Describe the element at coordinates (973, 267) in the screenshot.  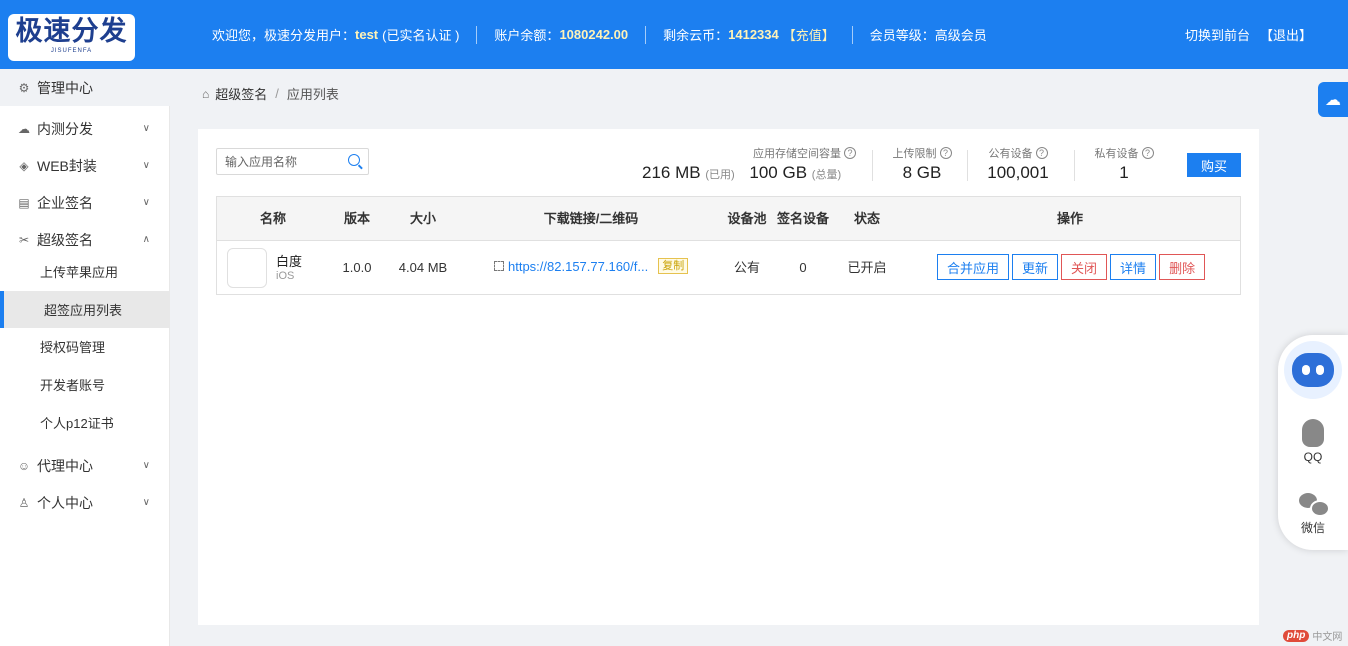
I see `merge-app-button: 合并应用` at that location.